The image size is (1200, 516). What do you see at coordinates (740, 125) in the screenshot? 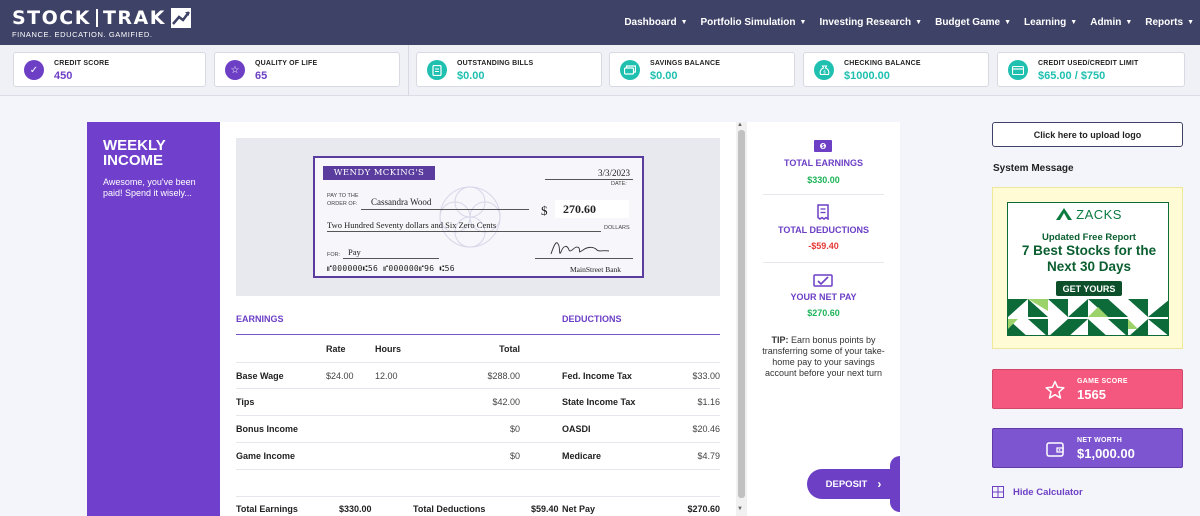
I see `scroll-up-icon: ▲` at bounding box center [740, 125].